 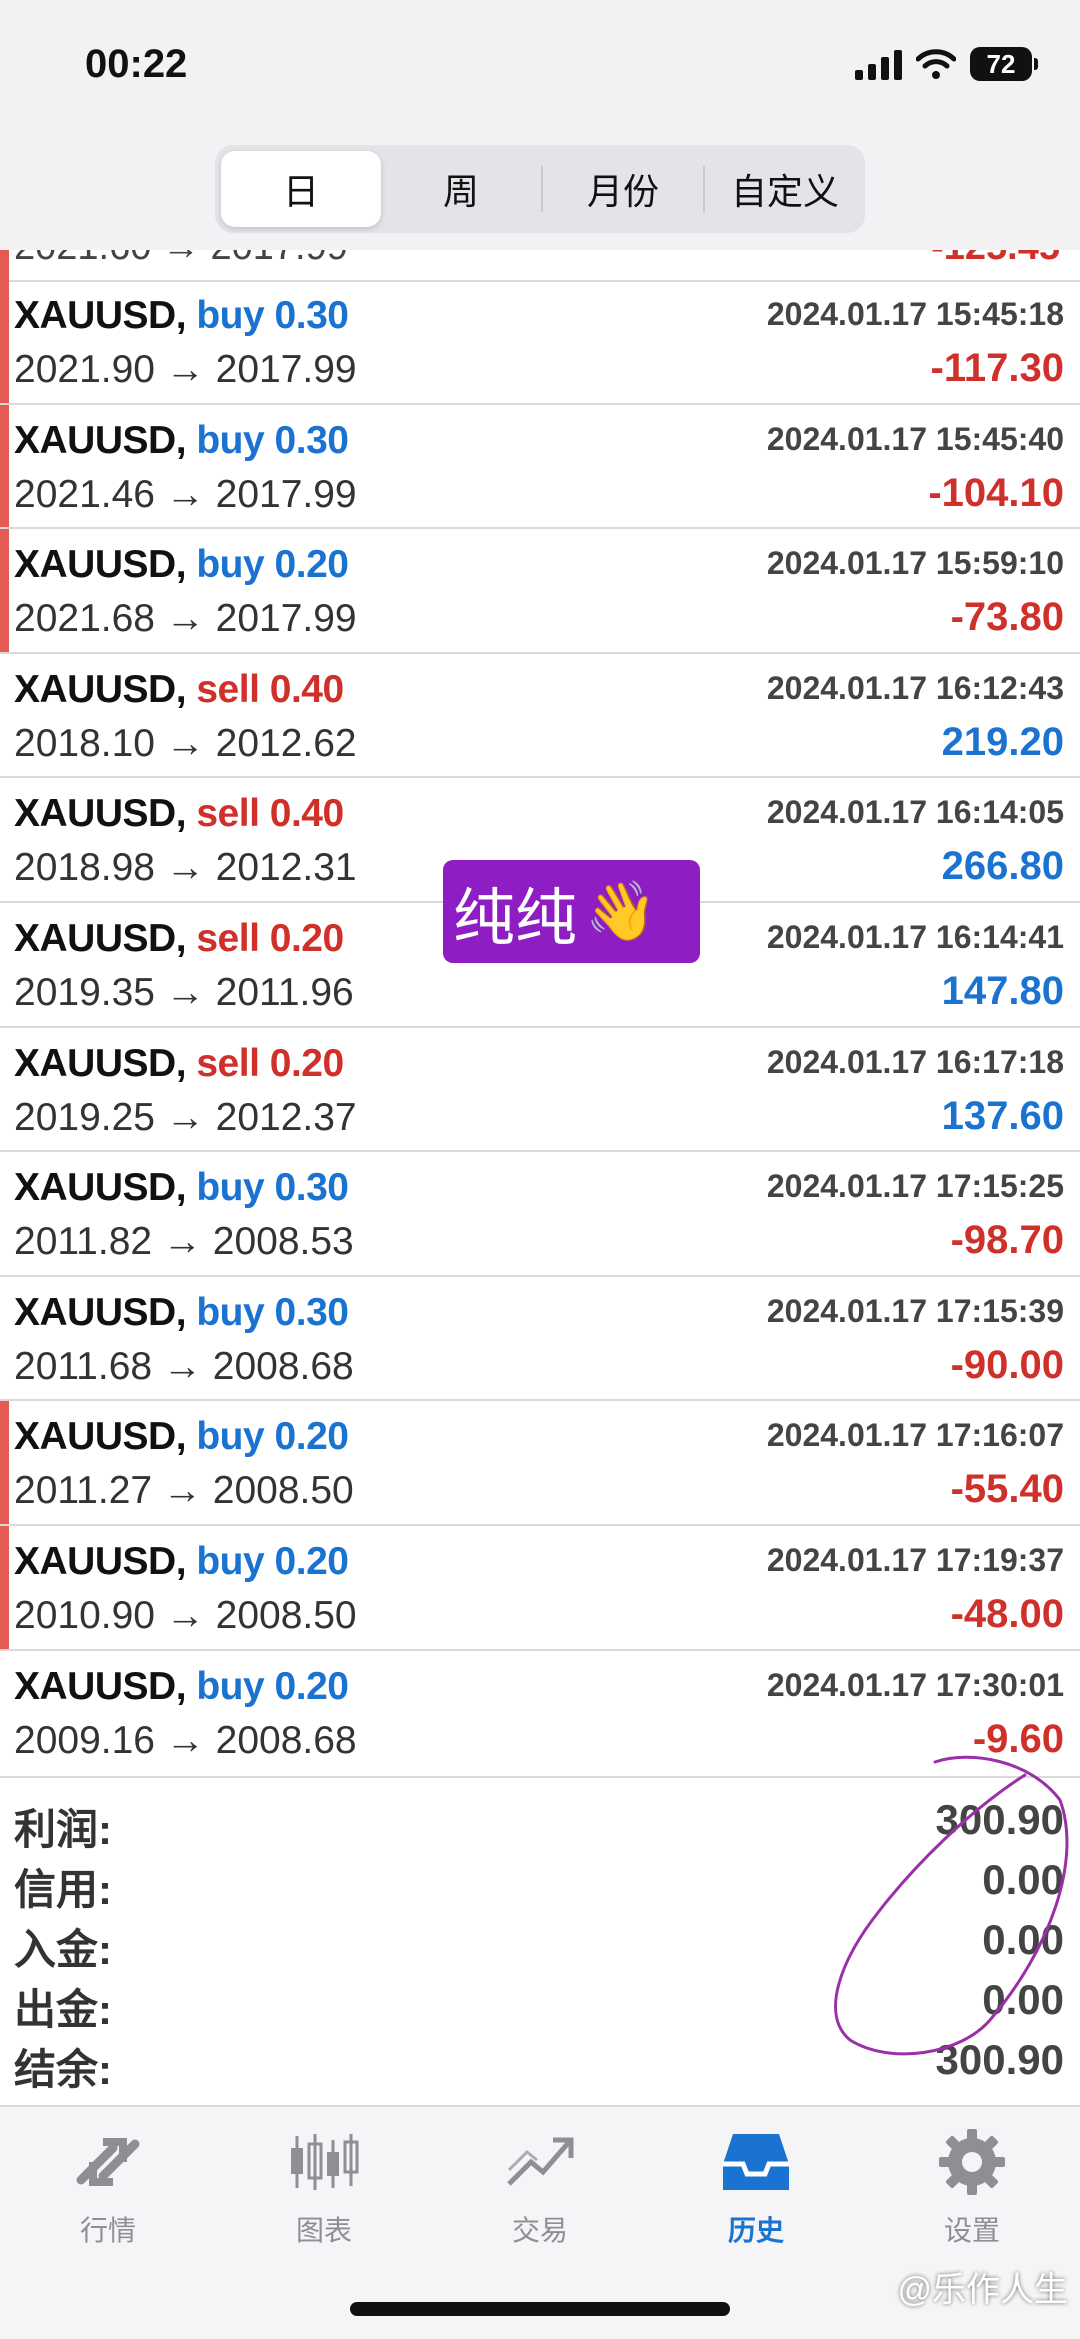 What do you see at coordinates (1002, 990) in the screenshot?
I see `trade-profit: 147.80` at bounding box center [1002, 990].